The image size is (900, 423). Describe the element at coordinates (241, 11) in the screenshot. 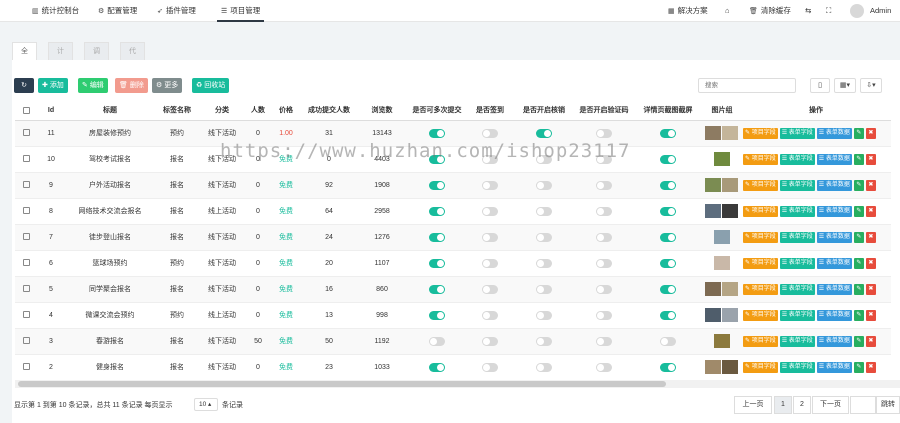

I see `nav-projects: ☰ 项目管理` at that location.